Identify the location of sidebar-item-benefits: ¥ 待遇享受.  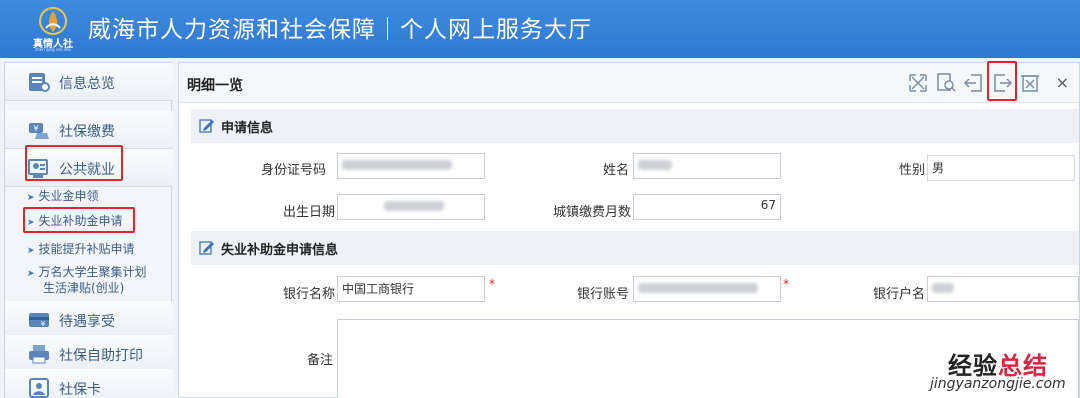
(89, 320).